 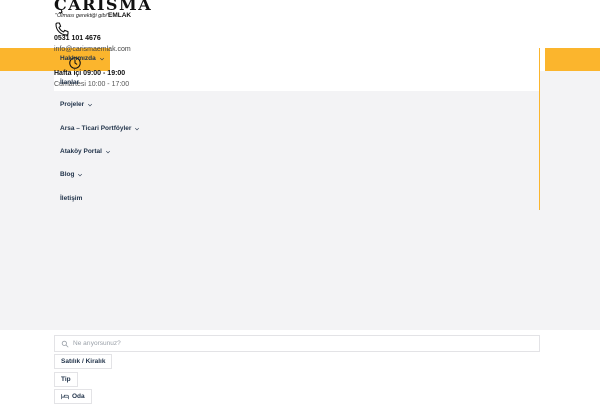 I want to click on nav-item-label: Arsa – Ticari Portföyler, so click(x=96, y=128).